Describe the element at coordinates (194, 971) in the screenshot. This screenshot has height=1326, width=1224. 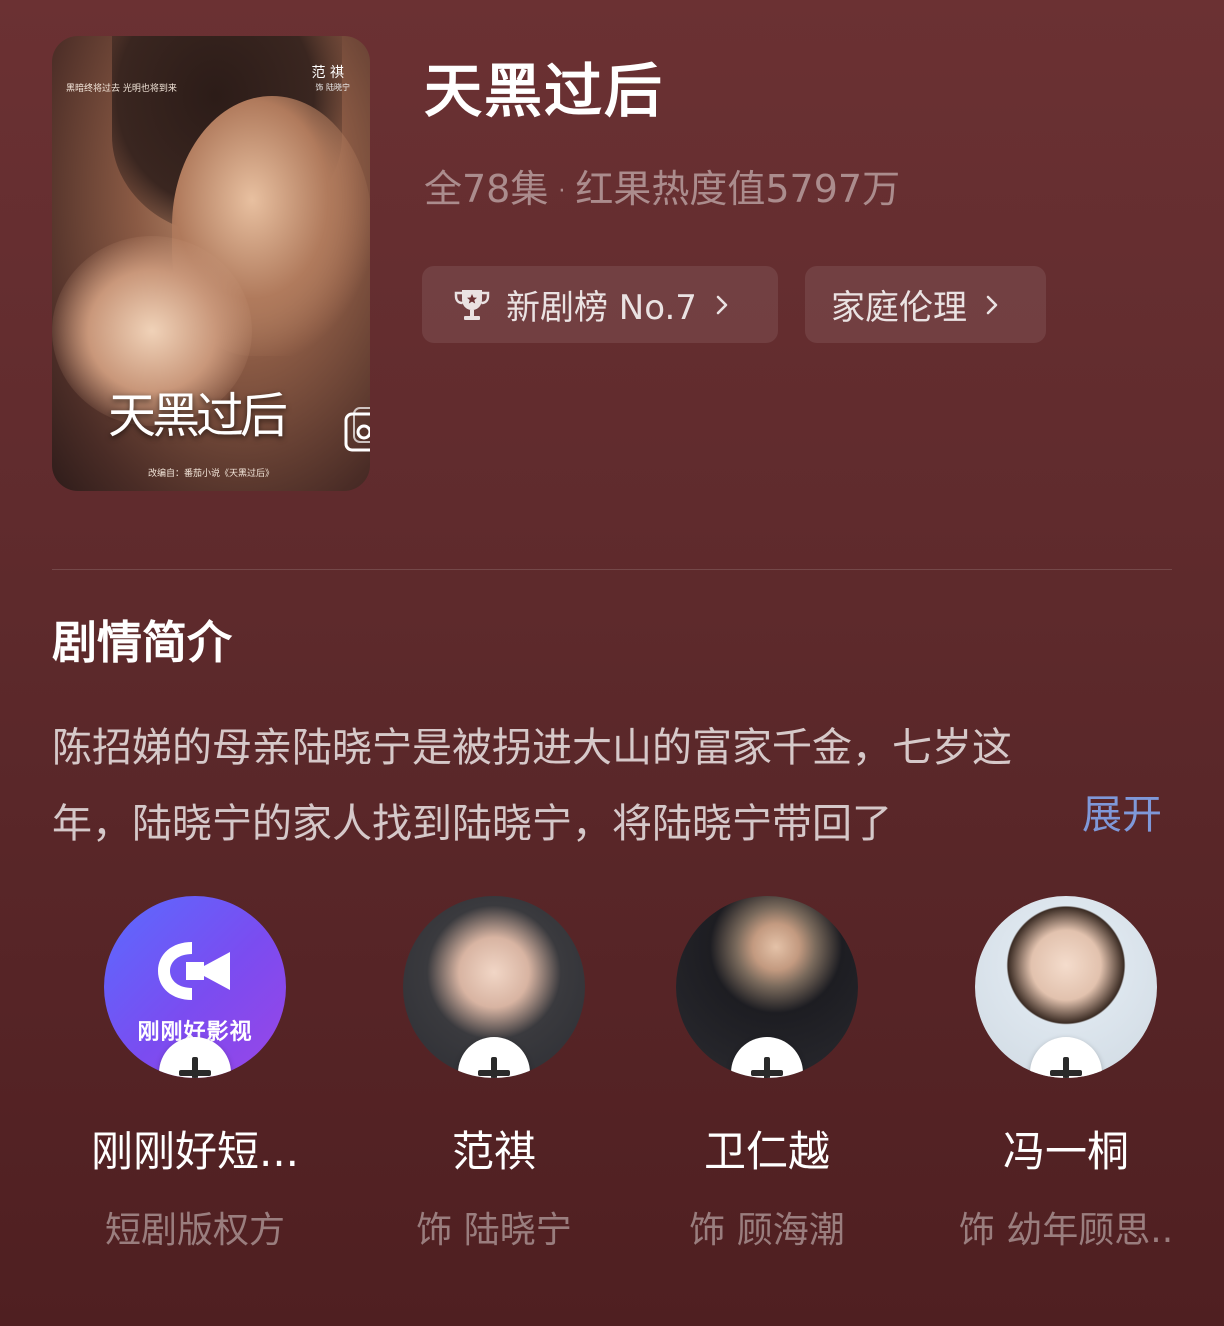
I see `studio-logo-icon` at that location.